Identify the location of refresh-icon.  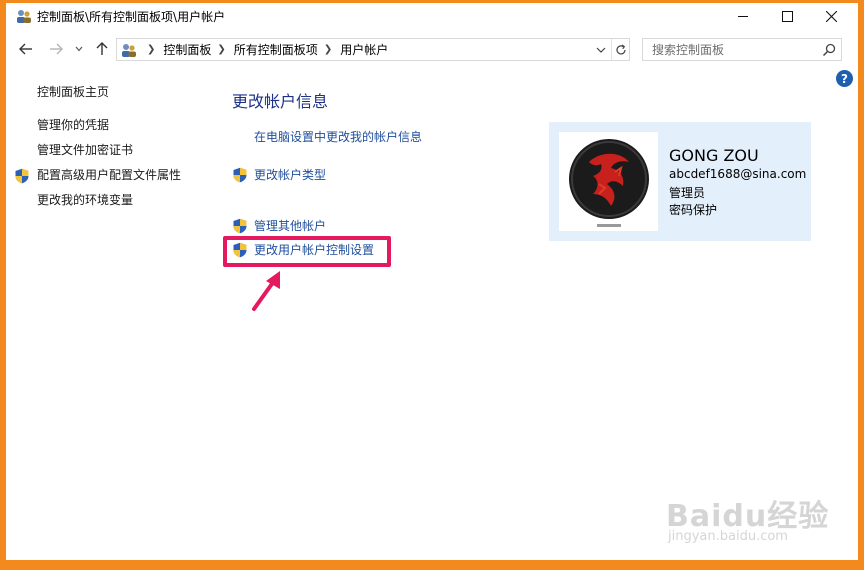
(620, 49).